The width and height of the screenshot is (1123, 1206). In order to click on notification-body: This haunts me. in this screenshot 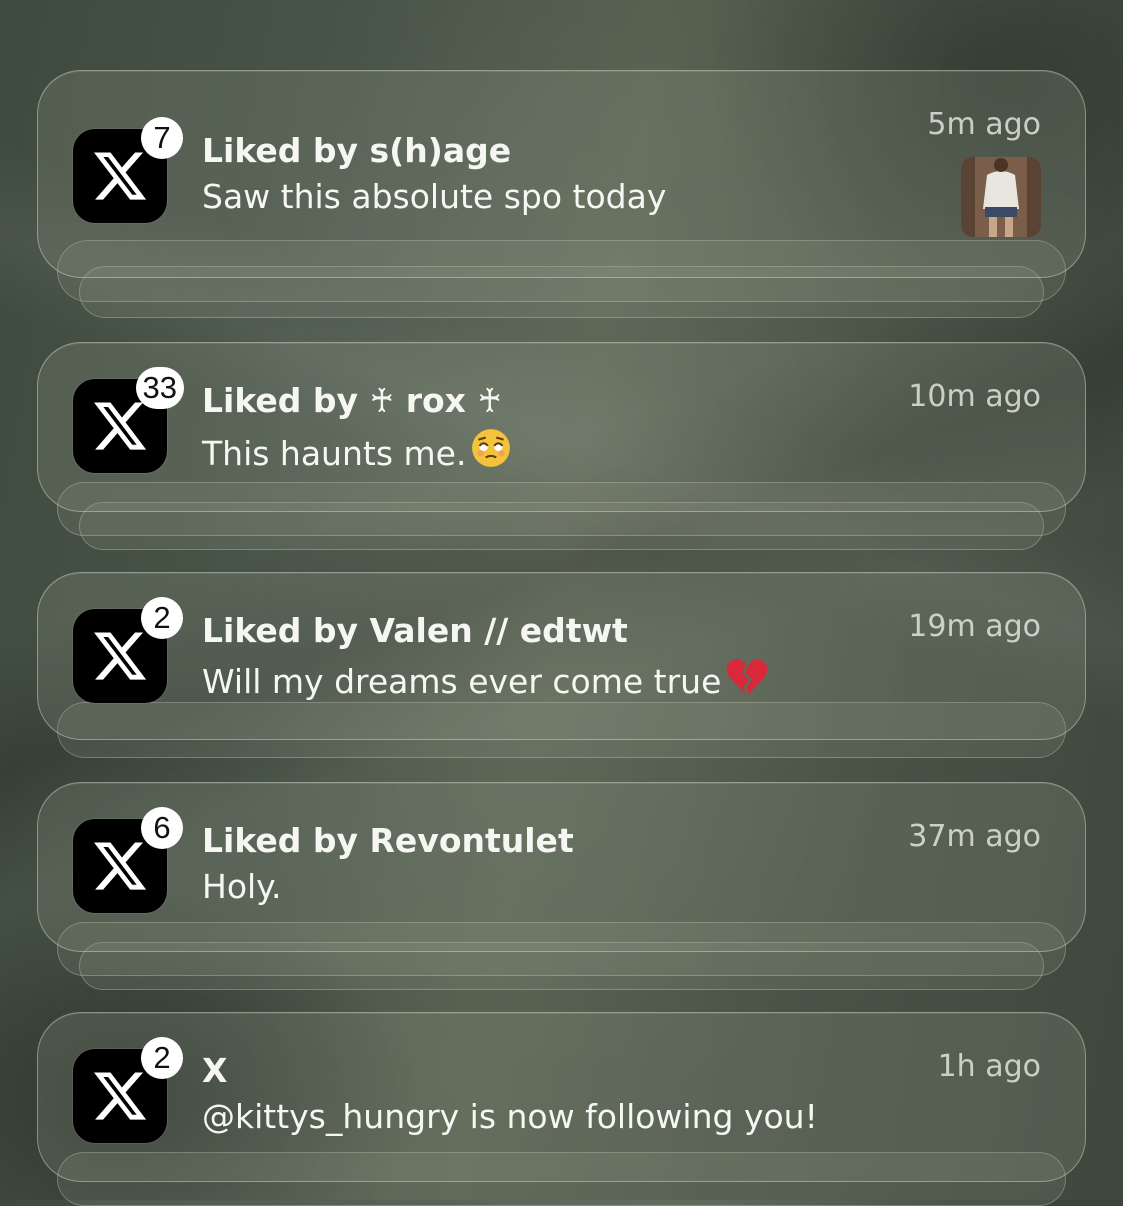, I will do `click(357, 452)`.